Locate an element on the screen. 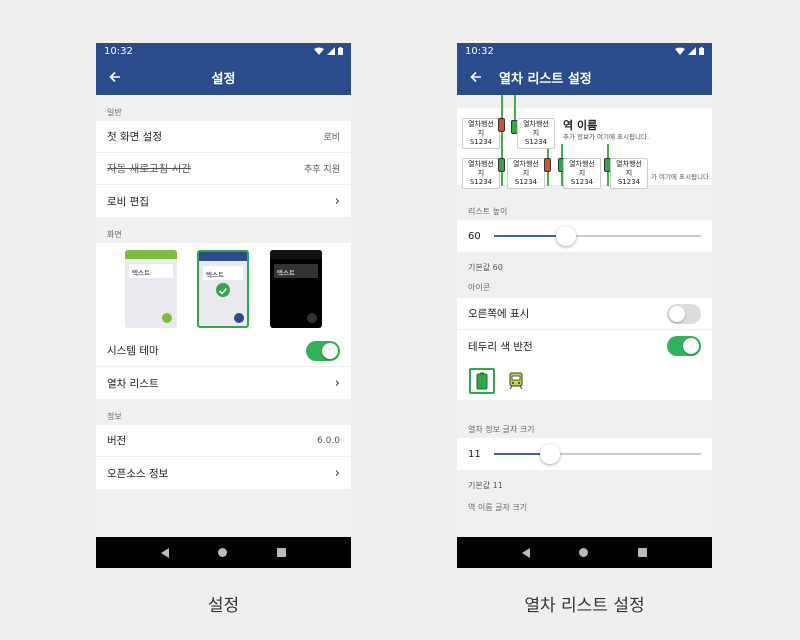 The width and height of the screenshot is (800, 640). caption-left: 설정 is located at coordinates (223, 606).